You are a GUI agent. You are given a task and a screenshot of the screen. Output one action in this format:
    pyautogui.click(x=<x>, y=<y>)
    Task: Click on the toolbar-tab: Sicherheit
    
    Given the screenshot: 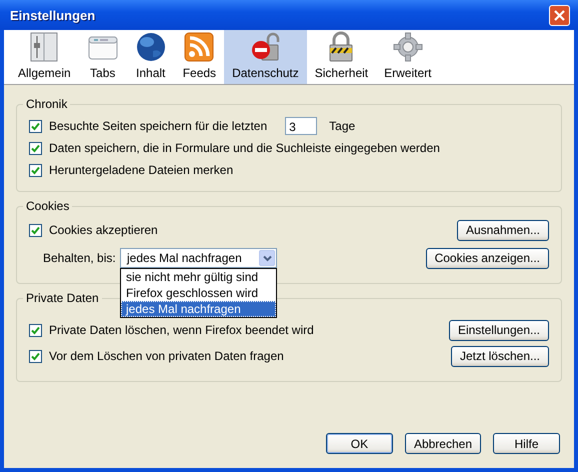 What is the action you would take?
    pyautogui.click(x=341, y=57)
    